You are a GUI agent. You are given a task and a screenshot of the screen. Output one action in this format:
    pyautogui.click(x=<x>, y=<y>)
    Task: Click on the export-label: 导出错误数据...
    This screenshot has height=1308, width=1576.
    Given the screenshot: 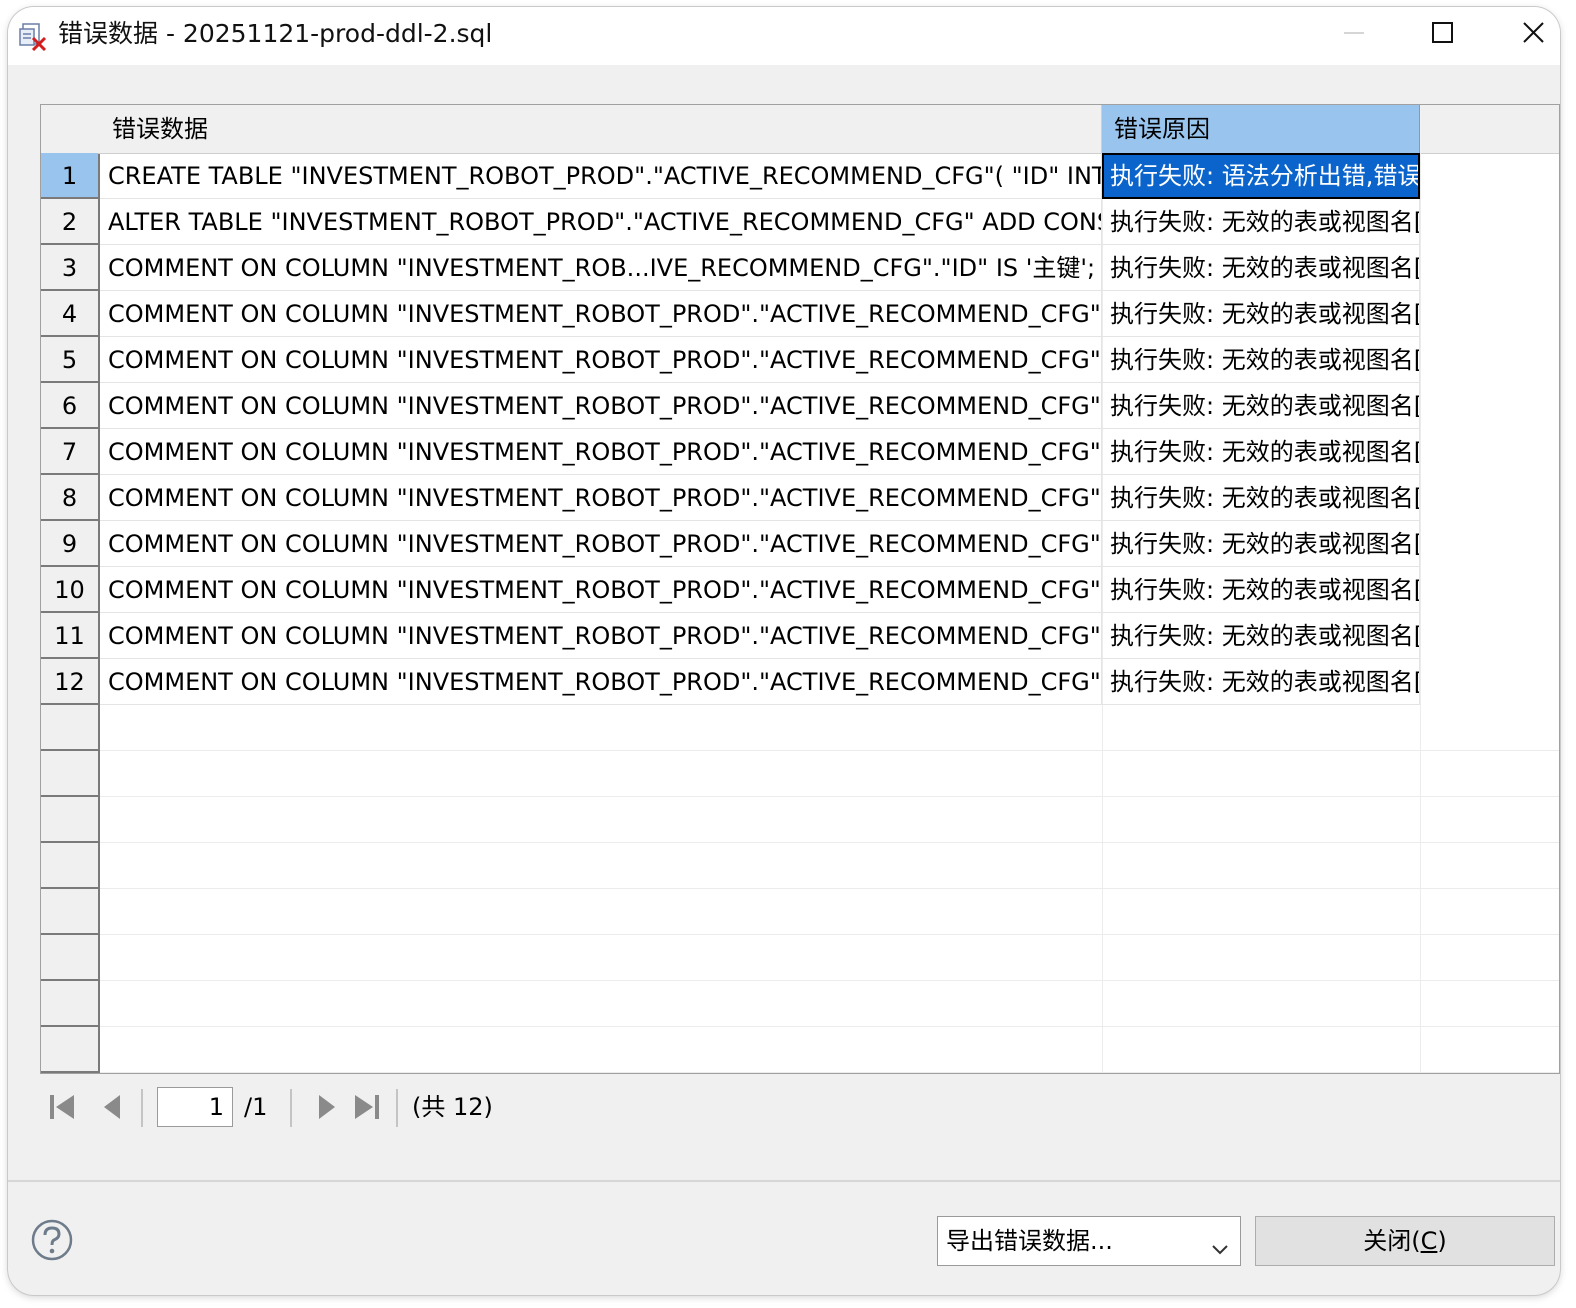 What is the action you would take?
    pyautogui.click(x=1029, y=1241)
    